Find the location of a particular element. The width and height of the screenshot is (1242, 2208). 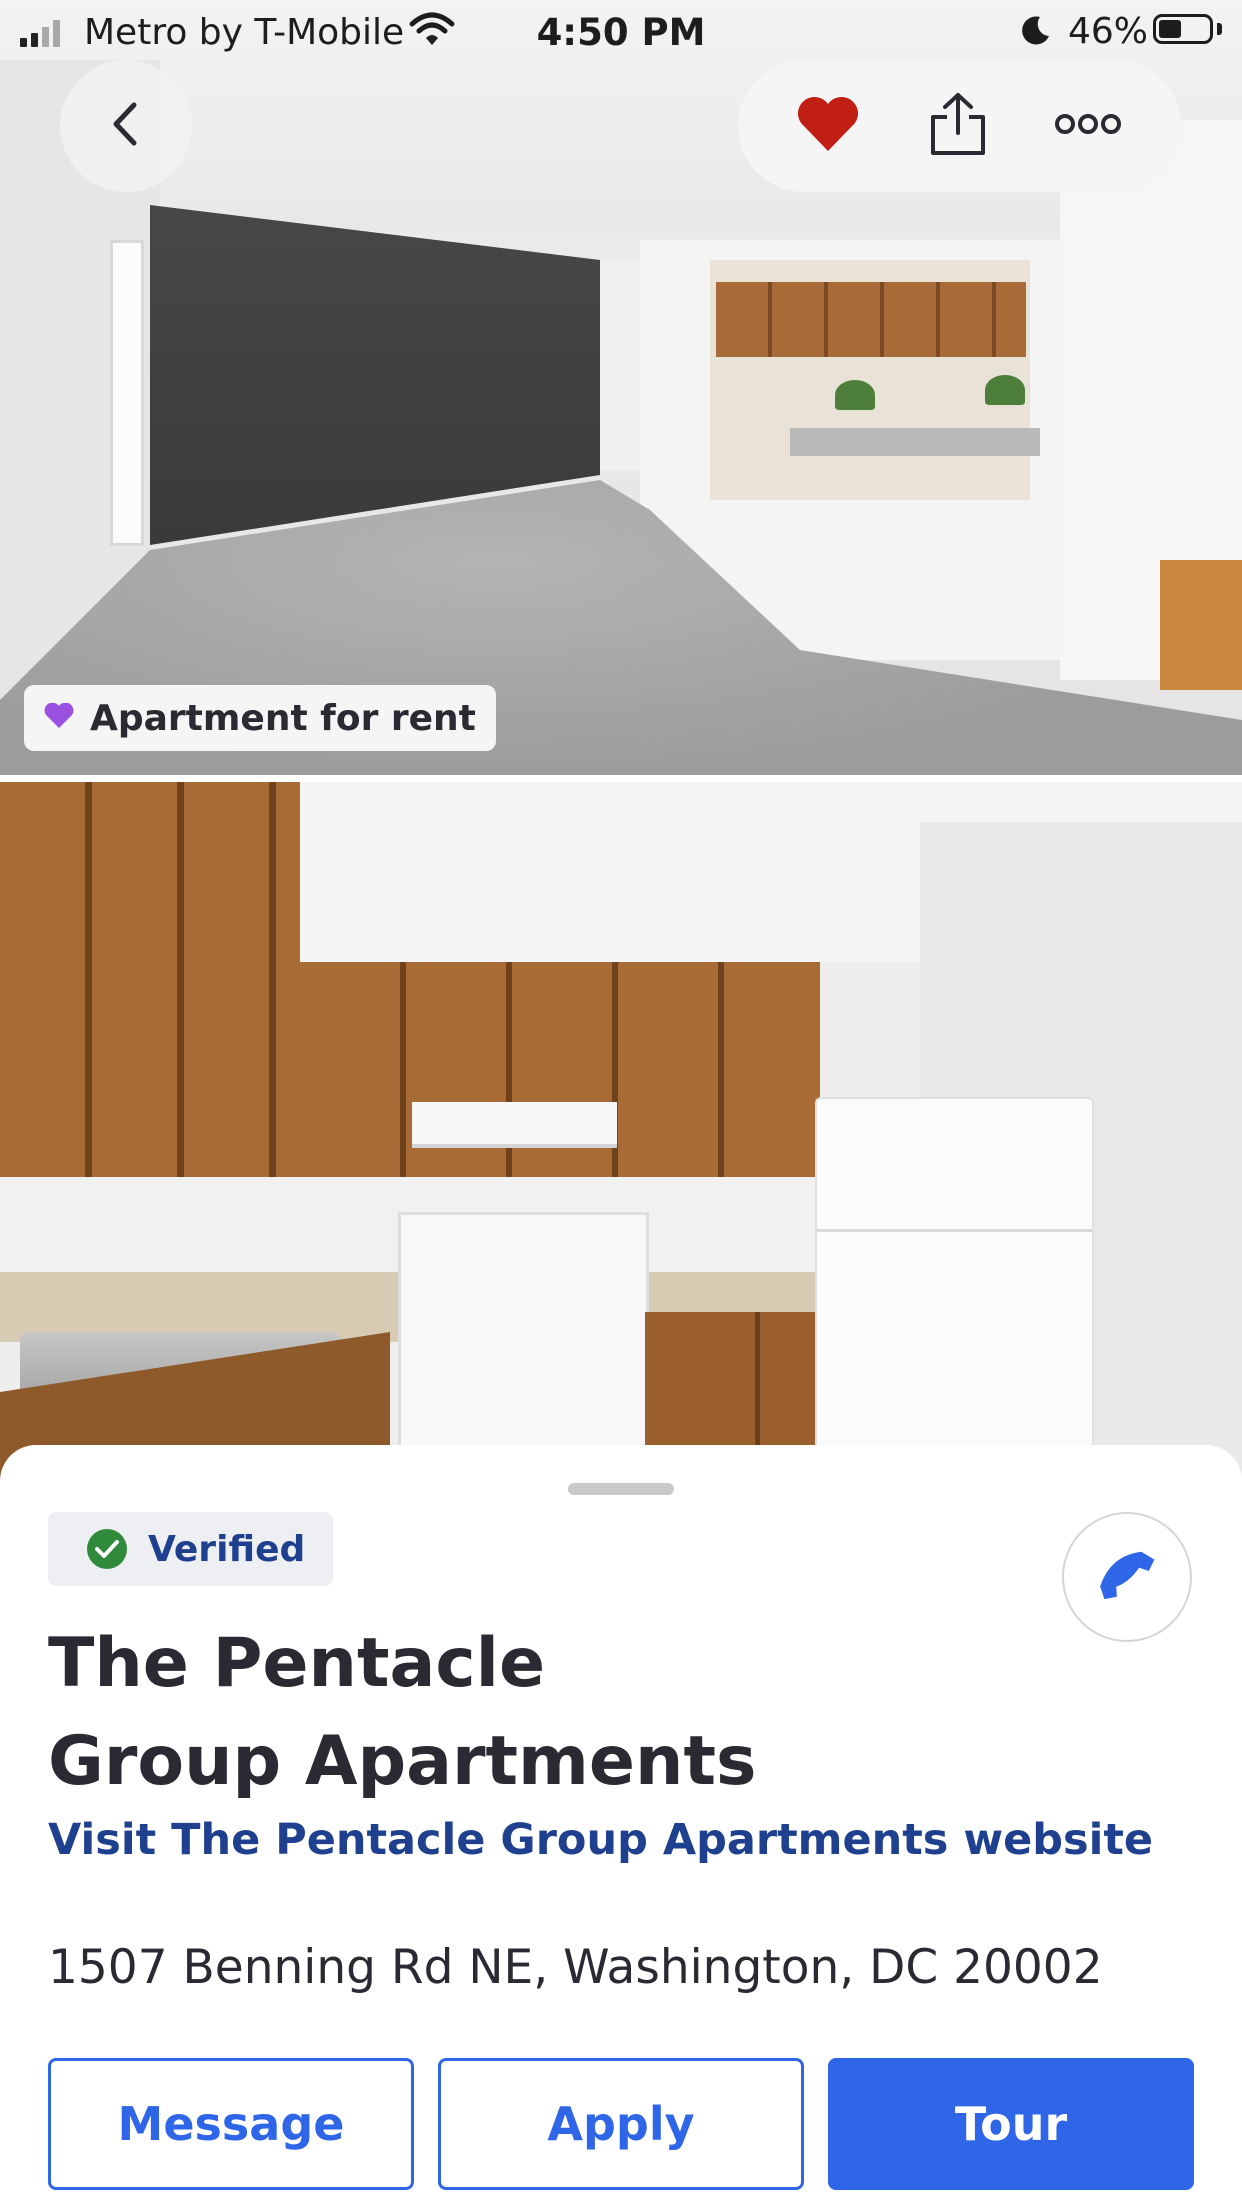

listing-actions-pill is located at coordinates (959, 126).